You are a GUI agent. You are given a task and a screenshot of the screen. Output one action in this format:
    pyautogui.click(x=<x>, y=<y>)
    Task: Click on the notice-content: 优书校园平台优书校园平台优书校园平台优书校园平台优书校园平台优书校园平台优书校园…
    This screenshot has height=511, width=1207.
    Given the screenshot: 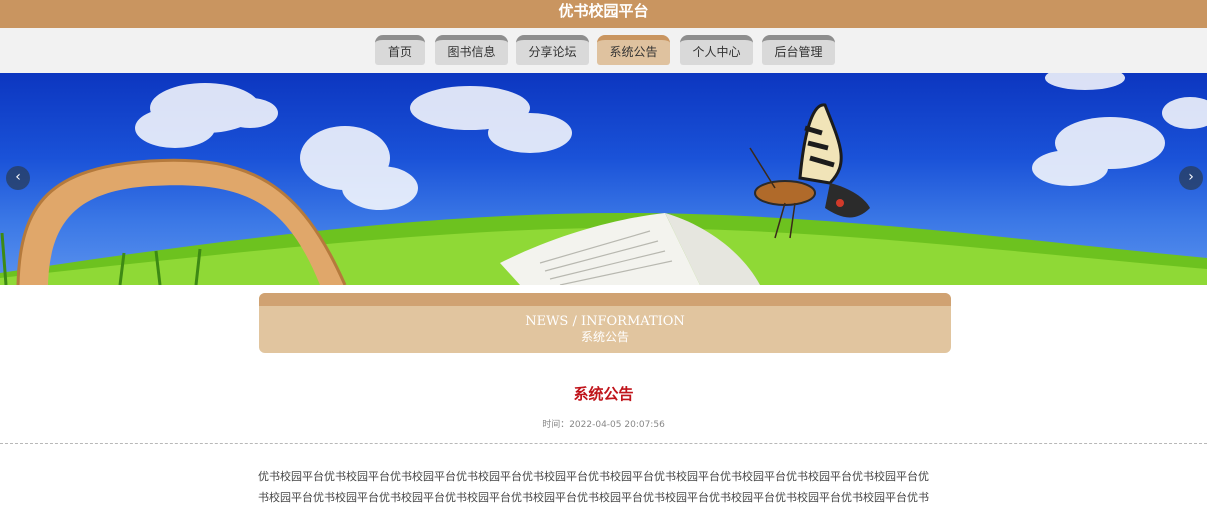 What is the action you would take?
    pyautogui.click(x=604, y=487)
    